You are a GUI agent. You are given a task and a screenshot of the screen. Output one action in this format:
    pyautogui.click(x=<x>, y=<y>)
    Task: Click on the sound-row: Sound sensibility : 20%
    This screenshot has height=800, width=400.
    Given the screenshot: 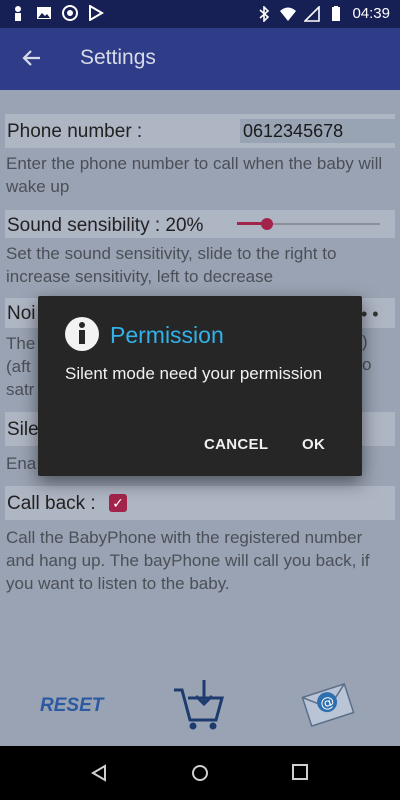 What is the action you would take?
    pyautogui.click(x=200, y=224)
    